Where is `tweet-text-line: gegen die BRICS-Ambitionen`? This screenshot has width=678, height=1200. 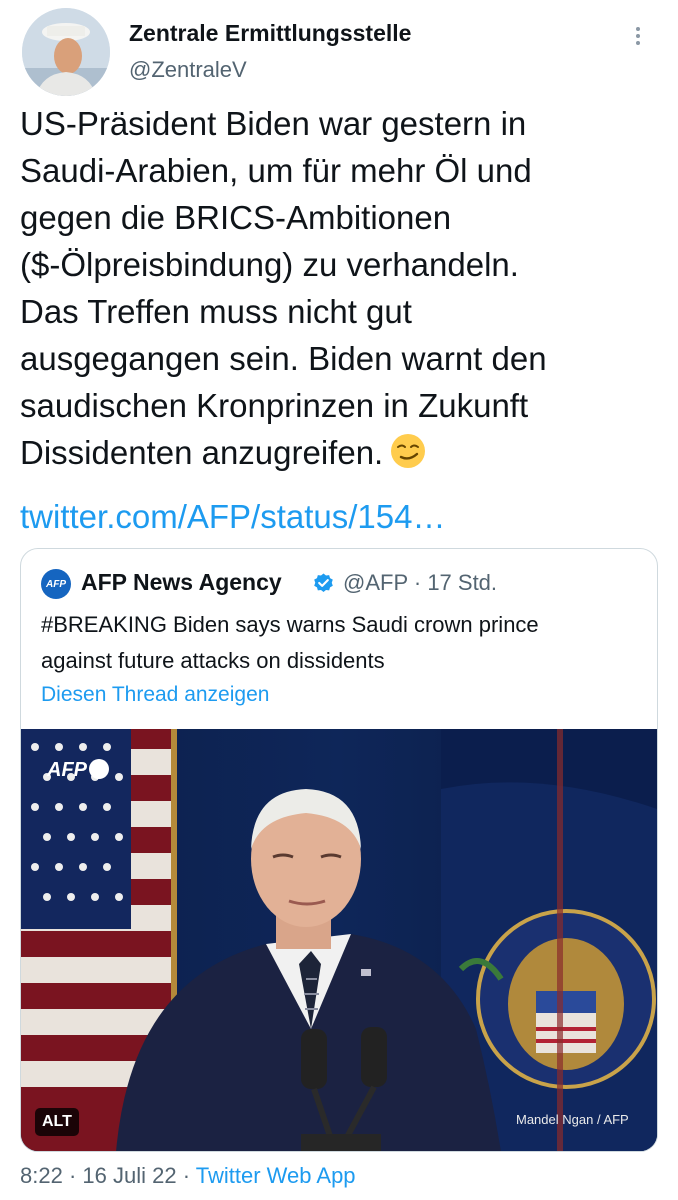
tweet-text-line: gegen die BRICS-Ambitionen is located at coordinates (236, 217).